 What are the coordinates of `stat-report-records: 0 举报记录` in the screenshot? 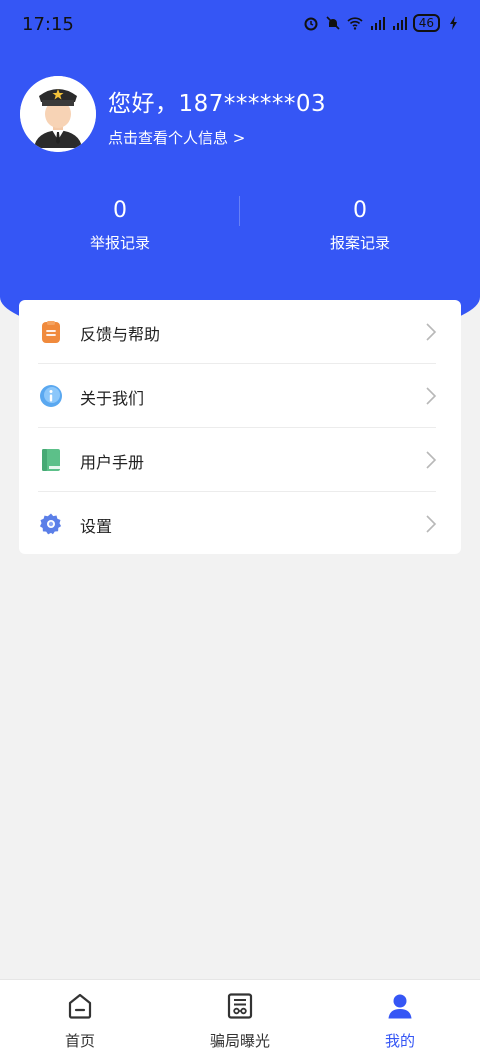 It's located at (120, 225).